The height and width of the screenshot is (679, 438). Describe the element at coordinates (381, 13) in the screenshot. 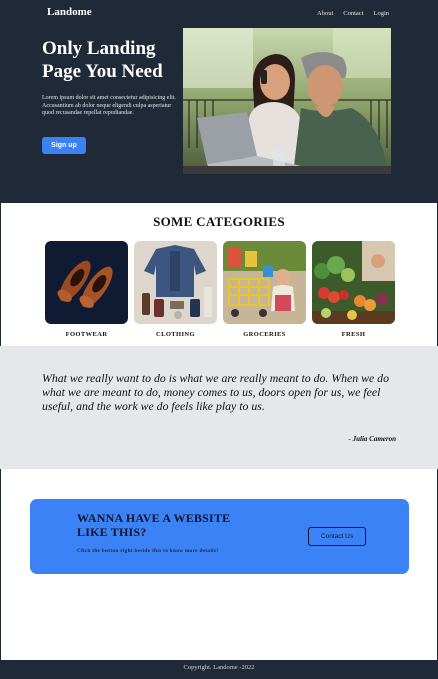

I see `nav-login: Login` at that location.